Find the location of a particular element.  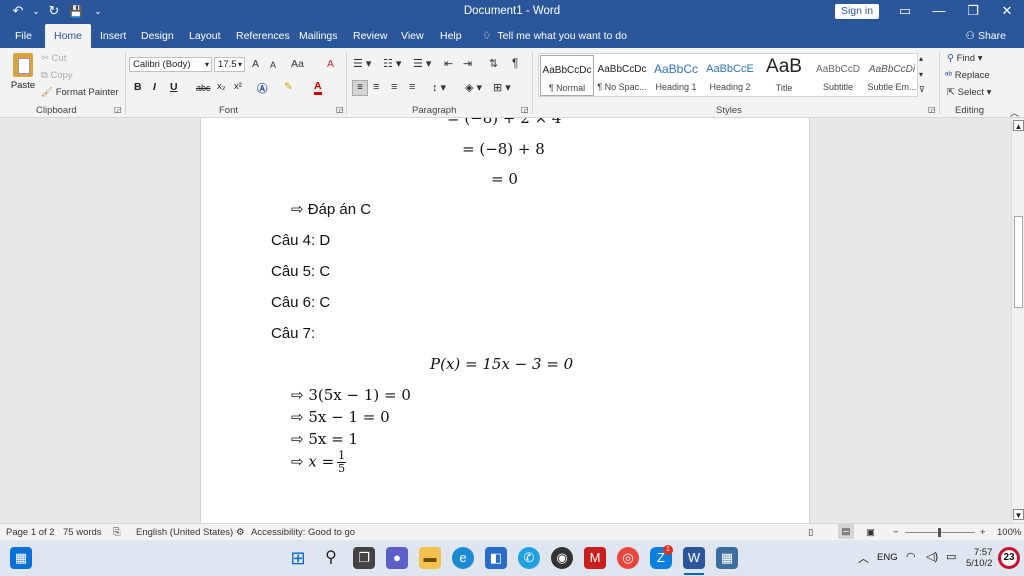

notification-center-badge: 23 is located at coordinates (1009, 558).